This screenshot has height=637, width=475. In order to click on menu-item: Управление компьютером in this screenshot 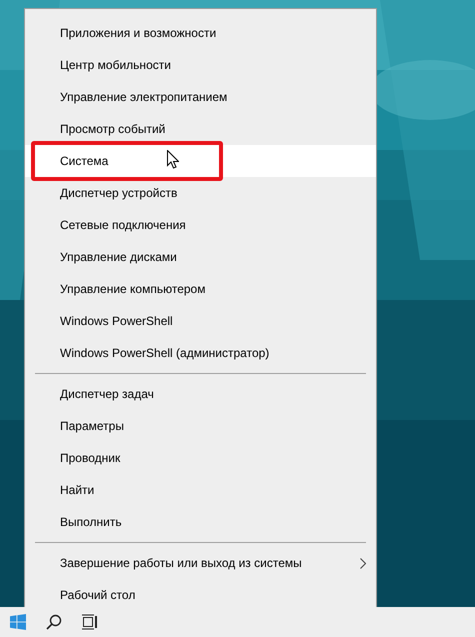, I will do `click(200, 289)`.